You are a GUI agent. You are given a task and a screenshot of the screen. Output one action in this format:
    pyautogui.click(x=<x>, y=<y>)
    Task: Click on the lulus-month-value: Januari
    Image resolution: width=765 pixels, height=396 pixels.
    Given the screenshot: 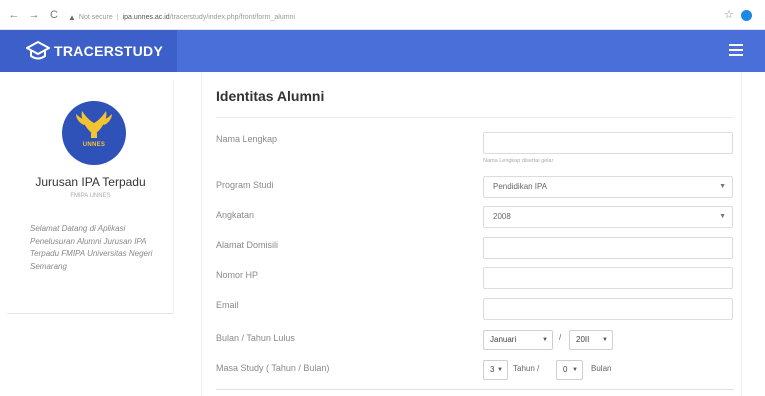 What is the action you would take?
    pyautogui.click(x=503, y=339)
    